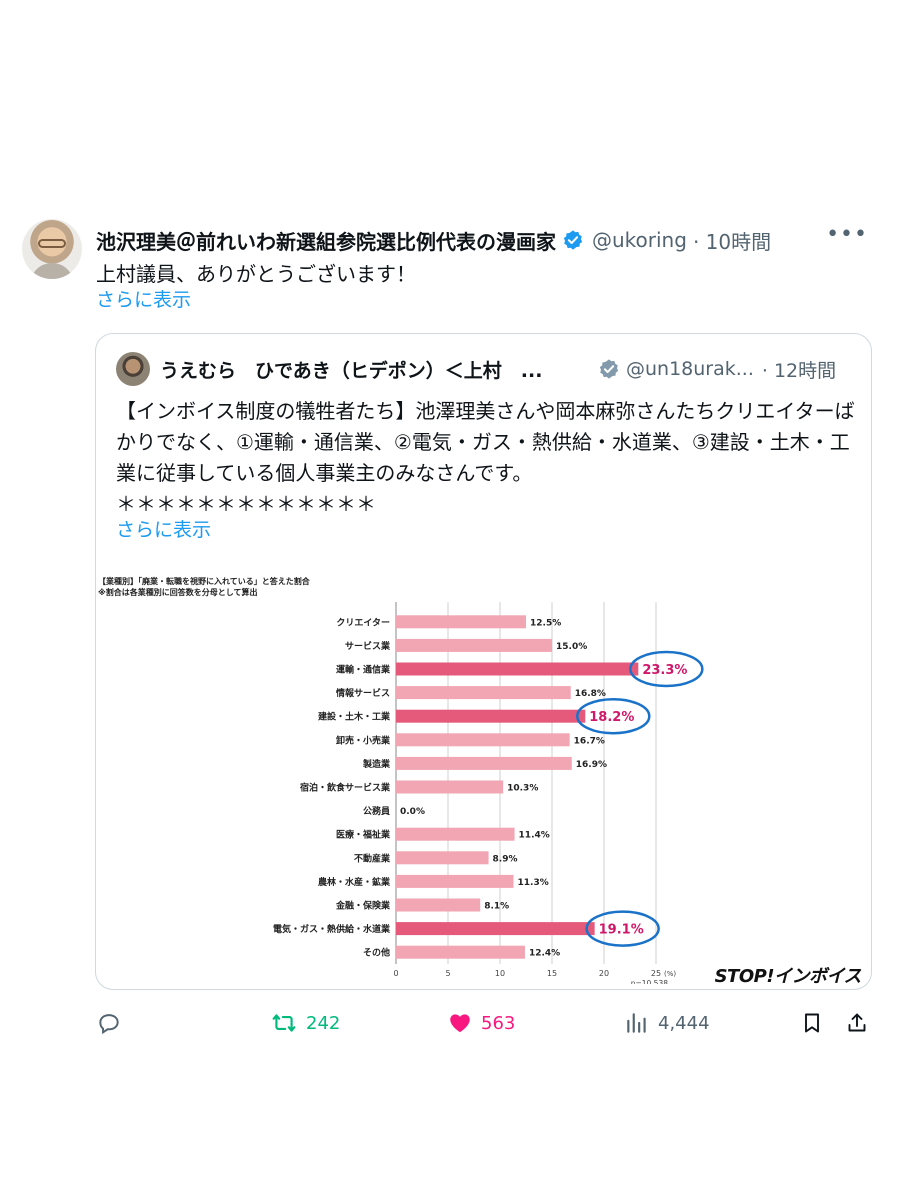 The width and height of the screenshot is (900, 1200). Describe the element at coordinates (571, 647) in the screenshot. I see `value-label: 15.0%` at that location.